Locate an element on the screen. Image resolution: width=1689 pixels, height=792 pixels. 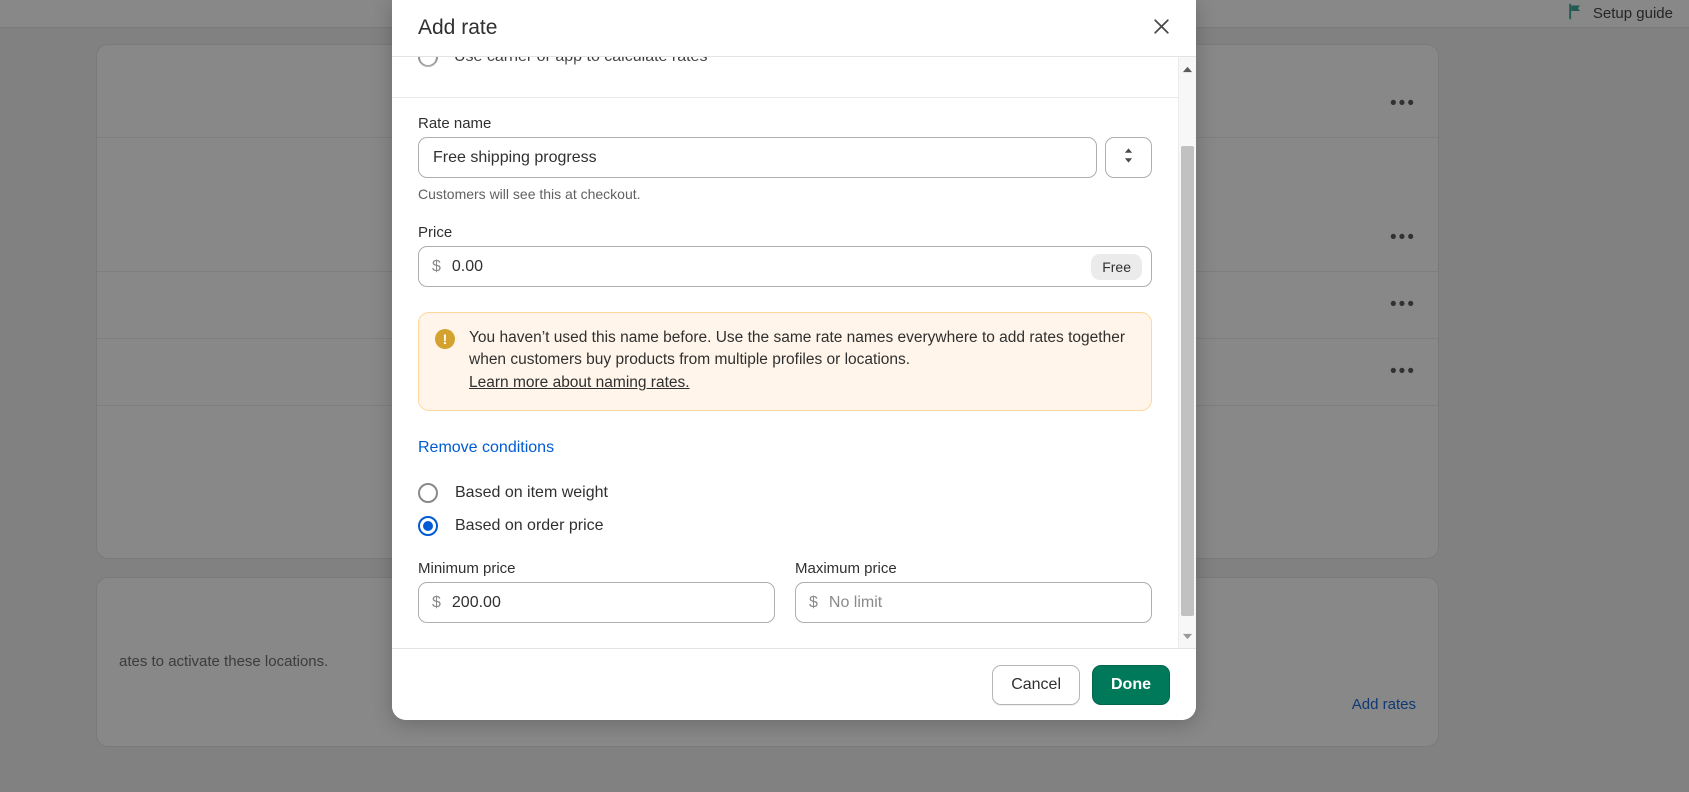
maximum-price-field: Maximum price $ No limit is located at coordinates (973, 591).